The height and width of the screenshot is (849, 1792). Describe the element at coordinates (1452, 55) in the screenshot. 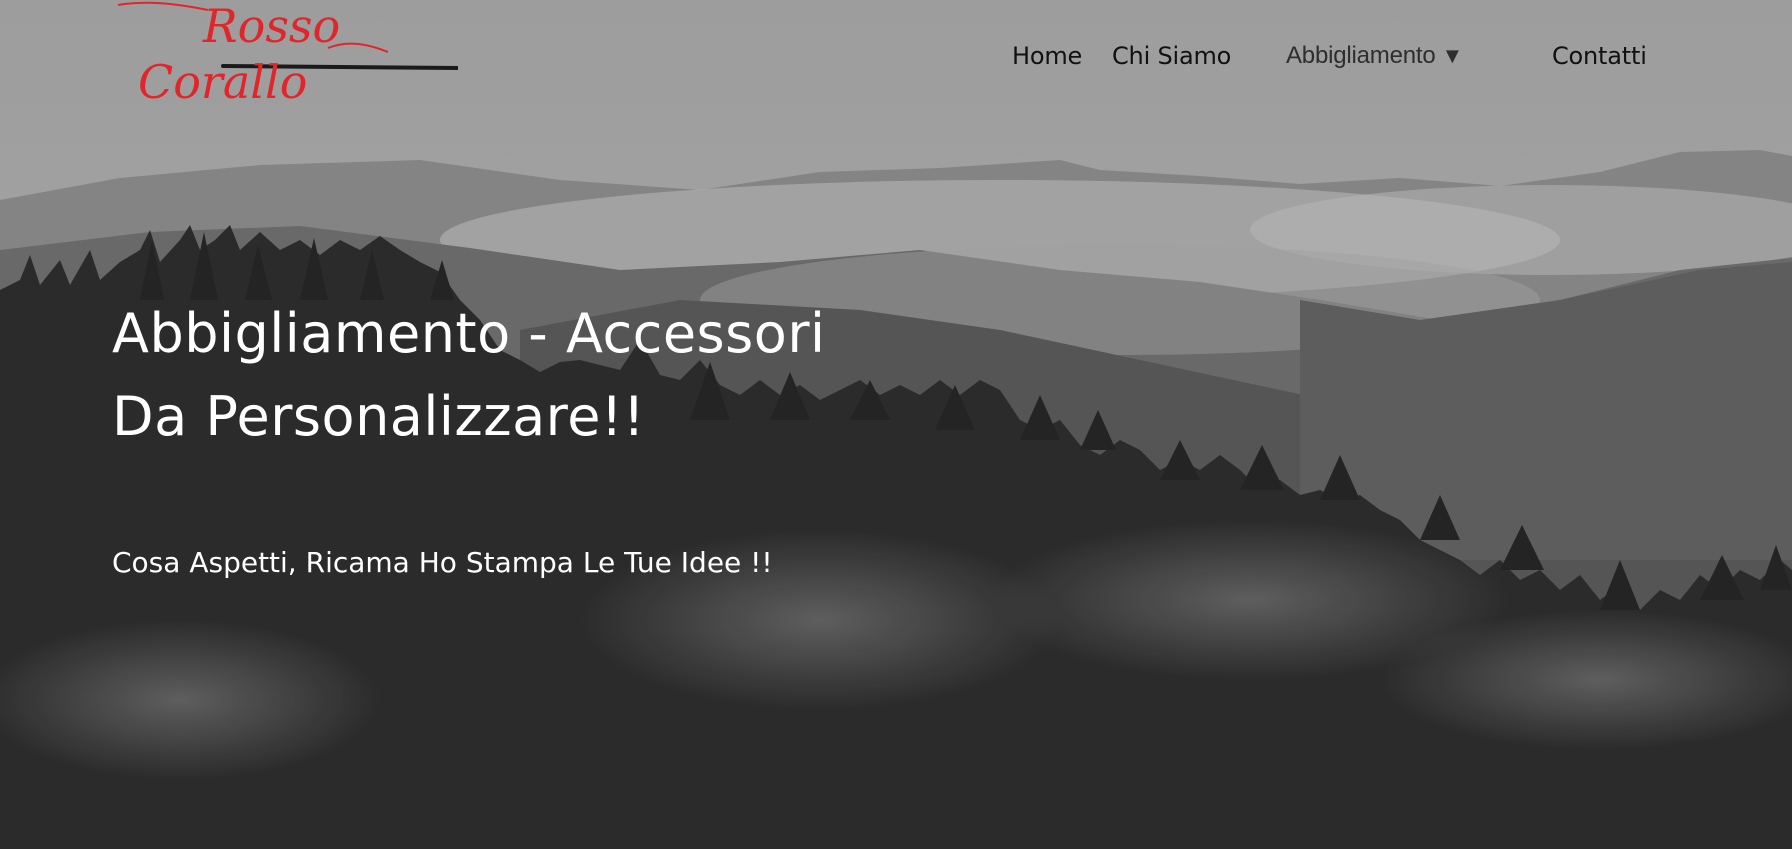

I see `dropdown-caret-icon: ▼` at that location.